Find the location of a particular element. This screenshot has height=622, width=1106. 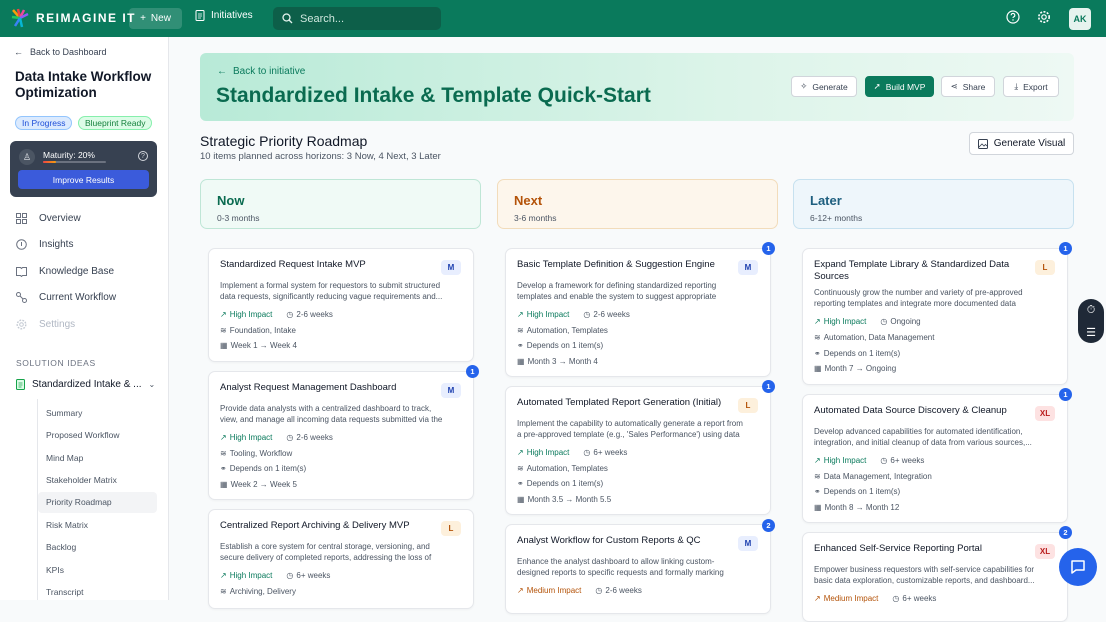

build-mvp-label: Build MVP is located at coordinates (905, 86).